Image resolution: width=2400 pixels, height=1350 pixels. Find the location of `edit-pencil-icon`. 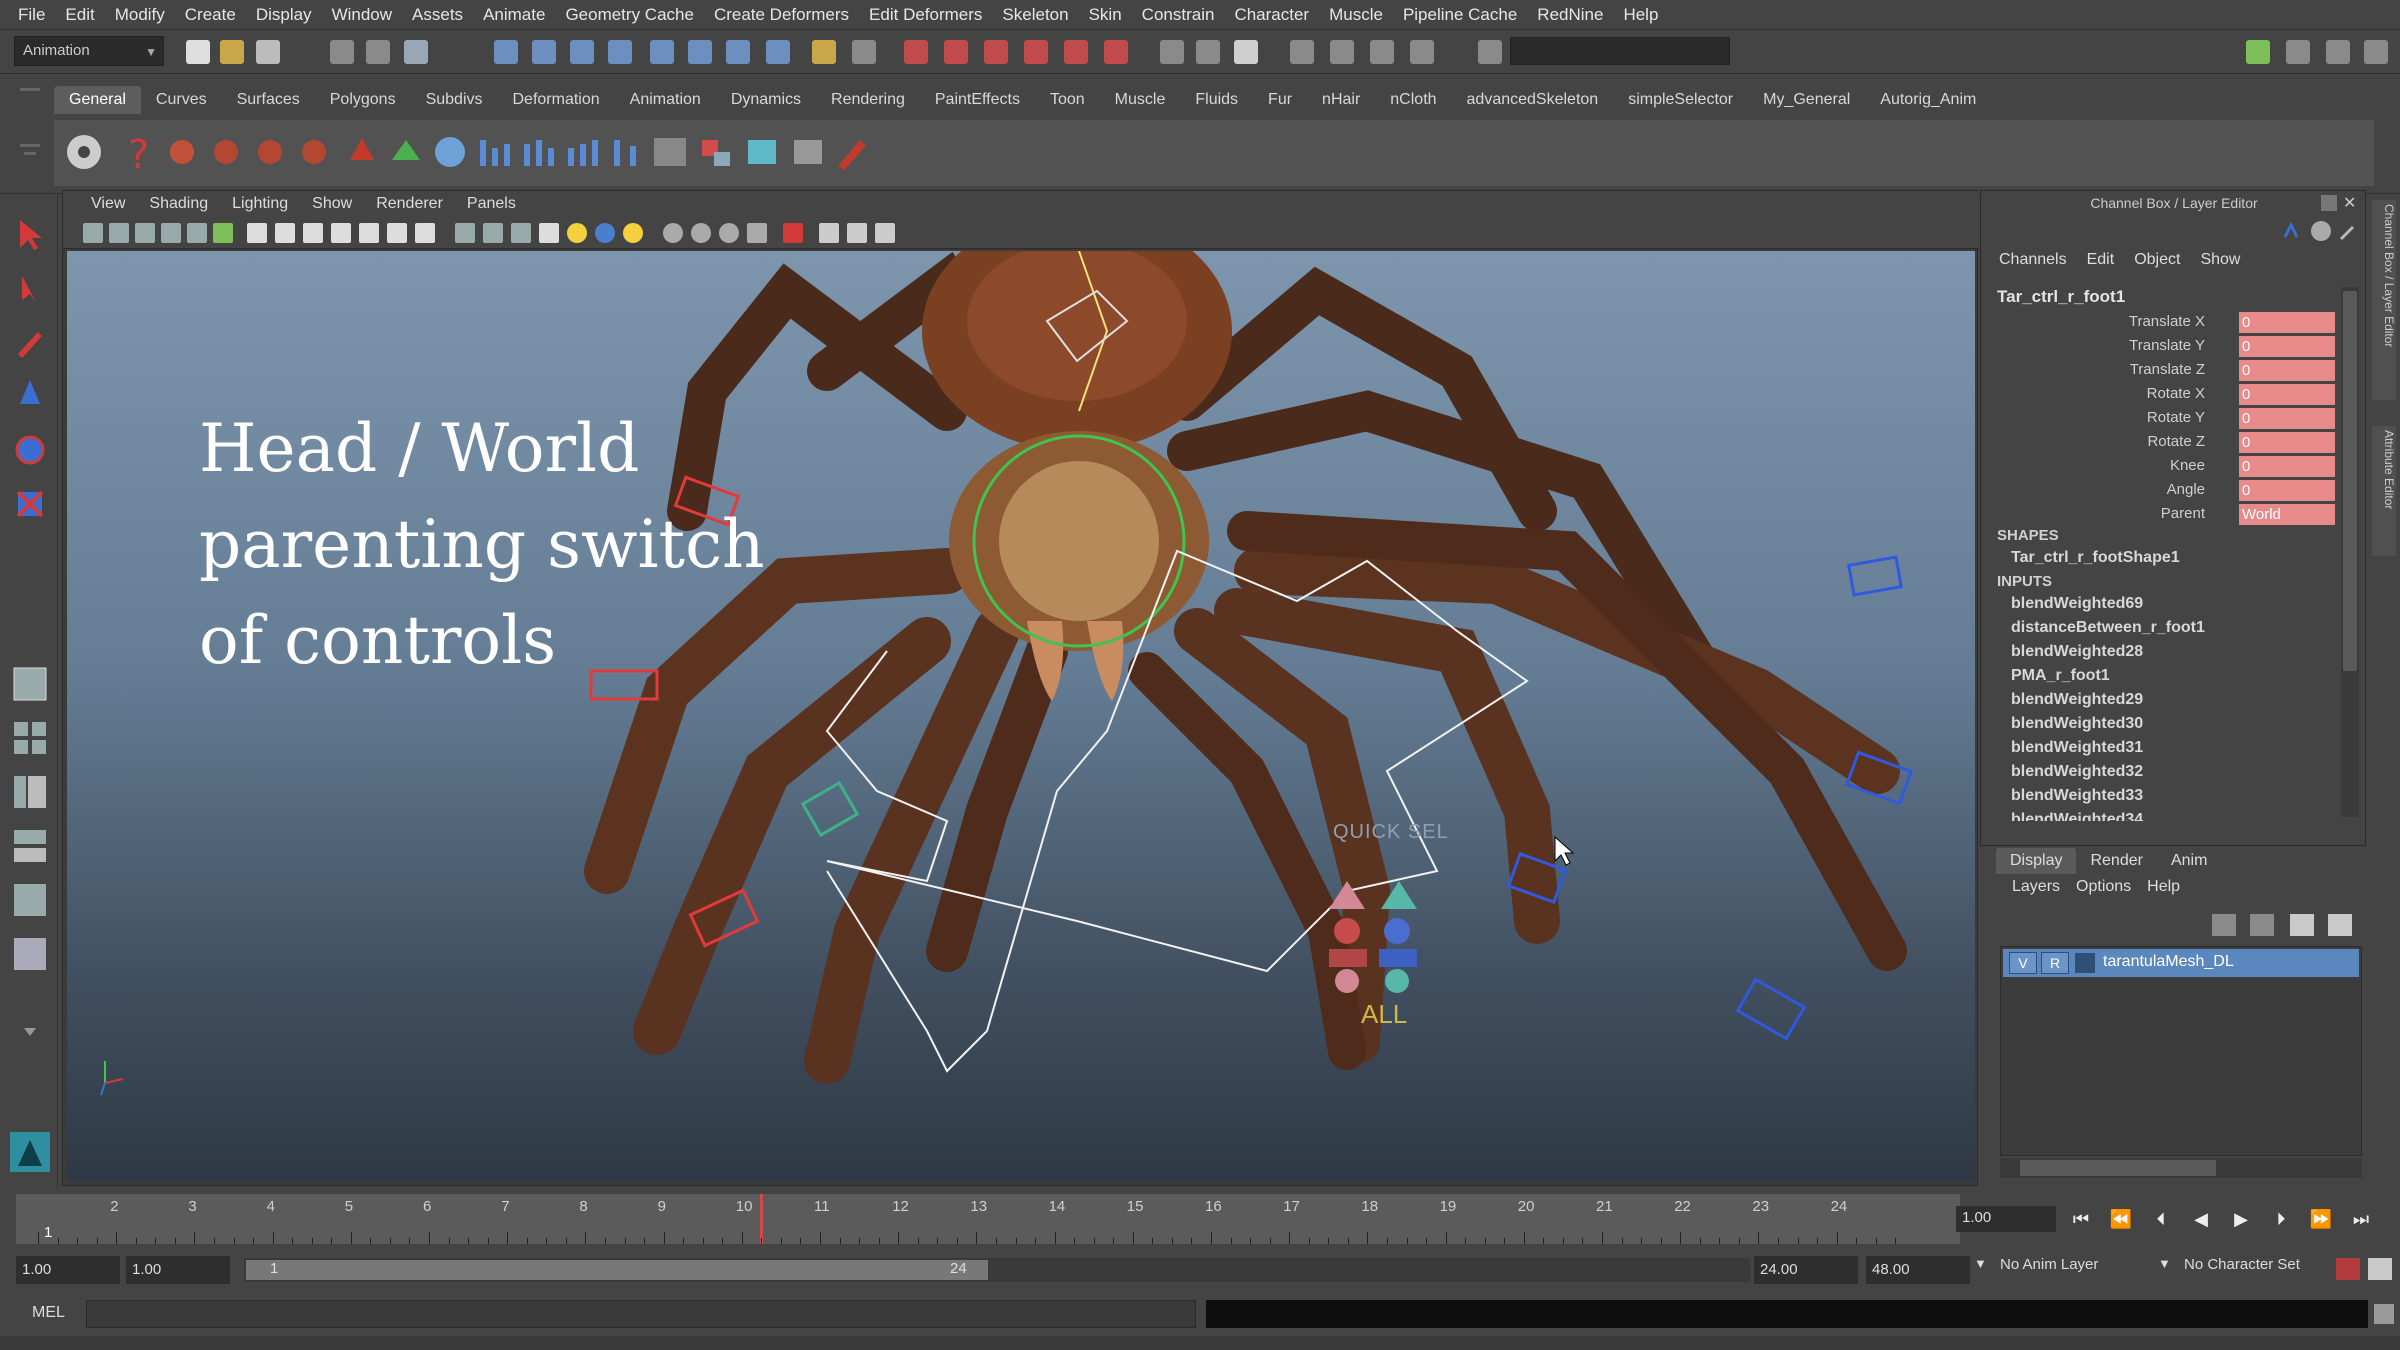

edit-pencil-icon is located at coordinates (2347, 231).